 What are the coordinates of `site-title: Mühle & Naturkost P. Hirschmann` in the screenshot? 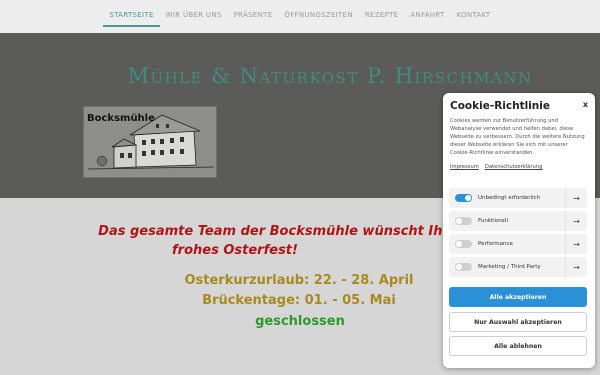 It's located at (300, 76).